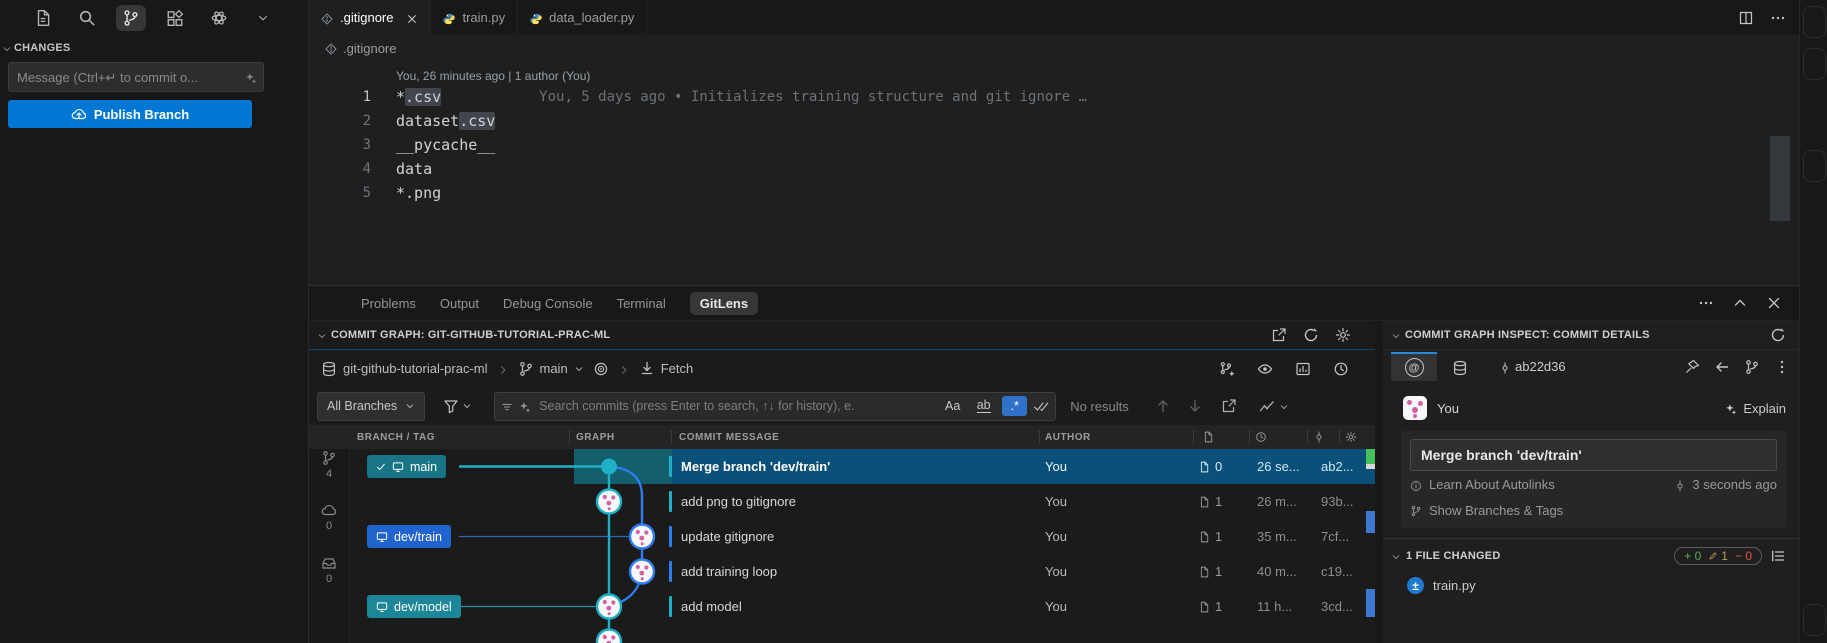  I want to click on files-chevron-icon, so click(1396, 556).